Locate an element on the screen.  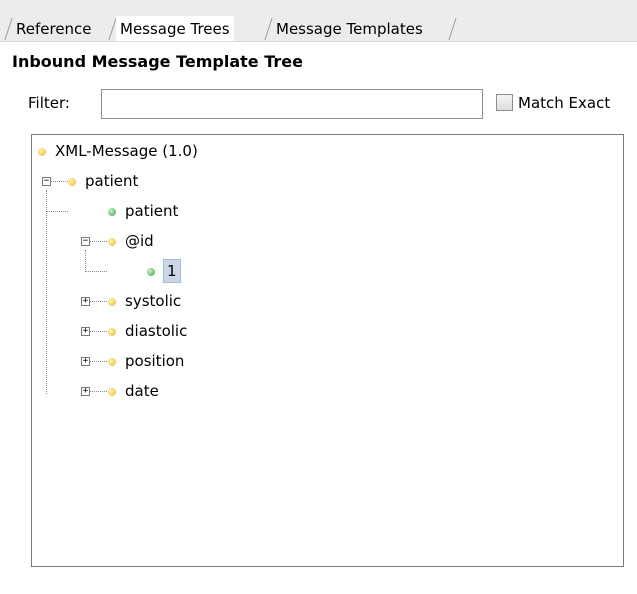
tab-message-trees: Message Trees is located at coordinates (175, 29).